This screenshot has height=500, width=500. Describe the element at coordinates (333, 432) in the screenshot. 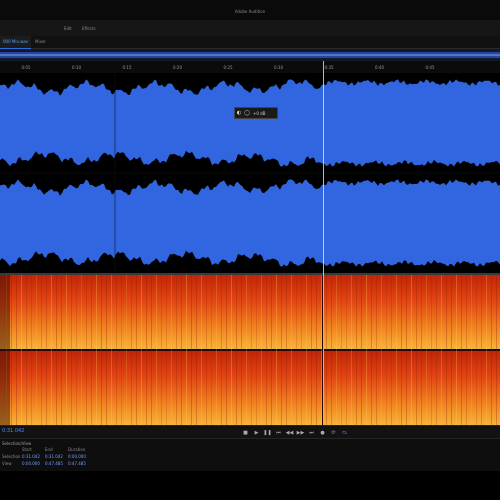

I see `loop-icon: ⟳` at that location.